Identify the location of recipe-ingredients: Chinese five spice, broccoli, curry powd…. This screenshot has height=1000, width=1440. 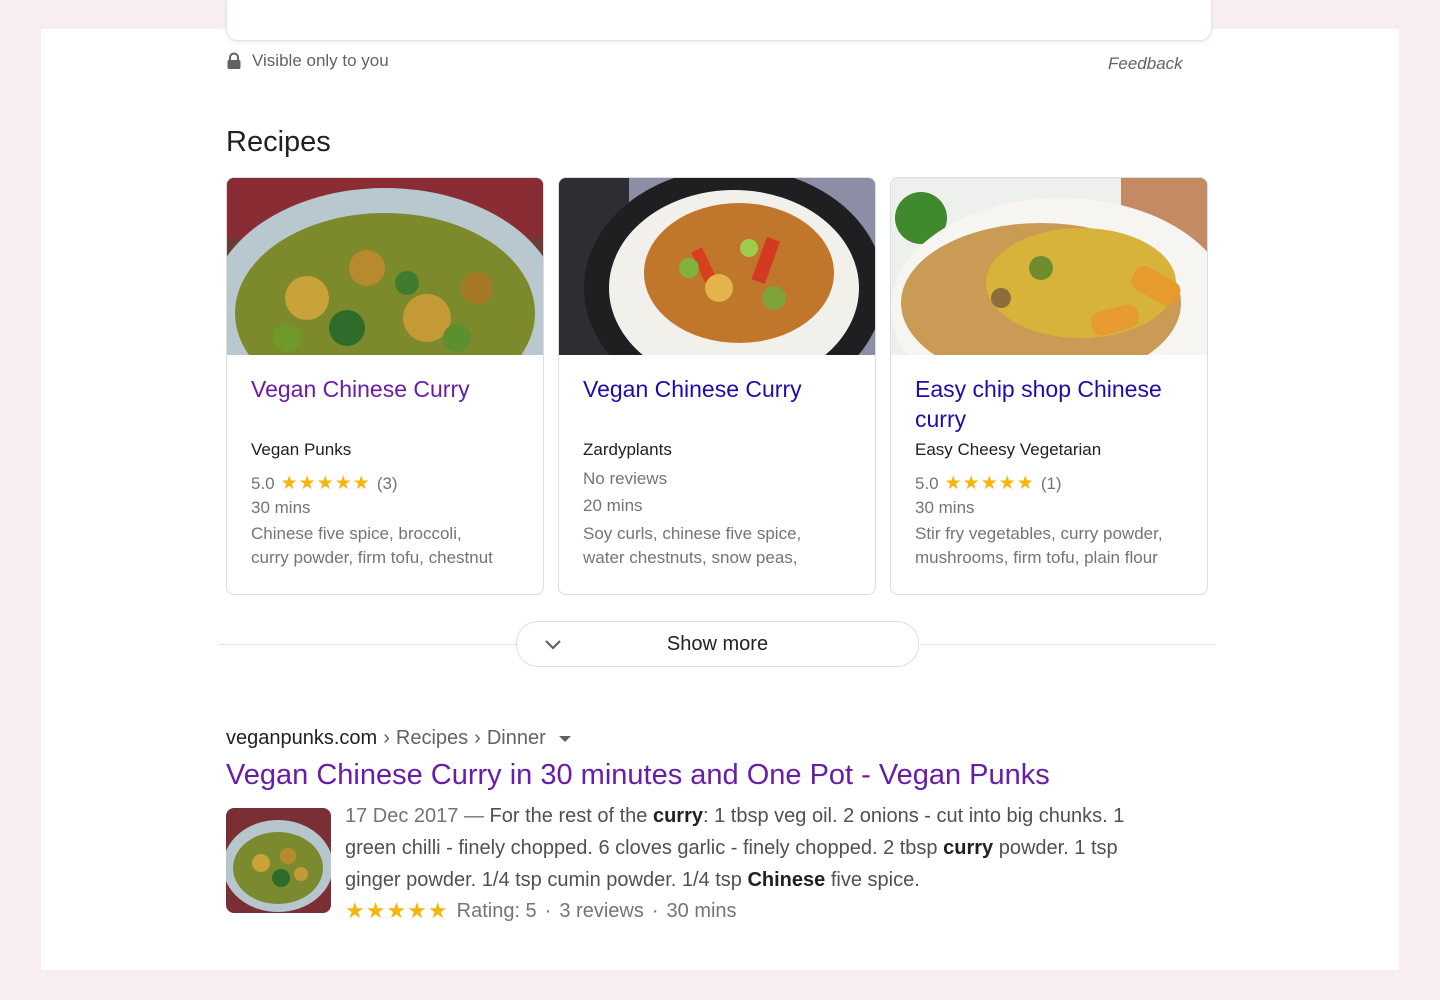
(386, 546).